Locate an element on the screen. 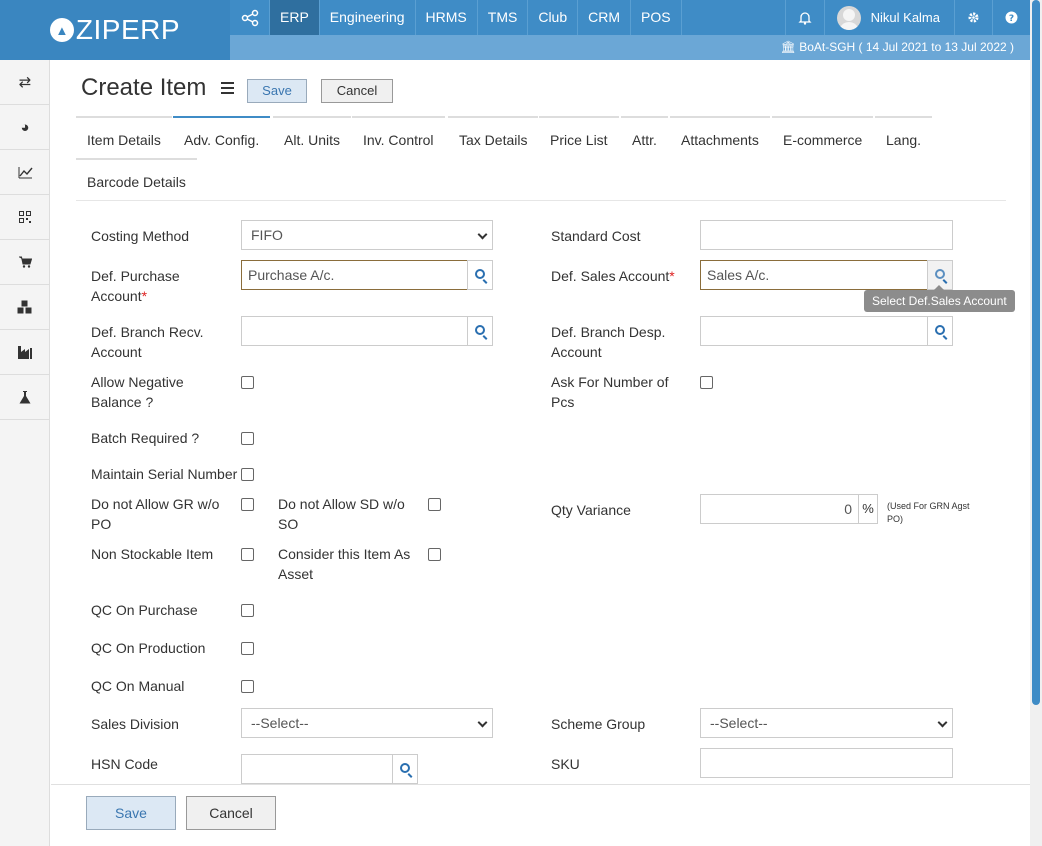  footer-save-button: Save is located at coordinates (131, 813).